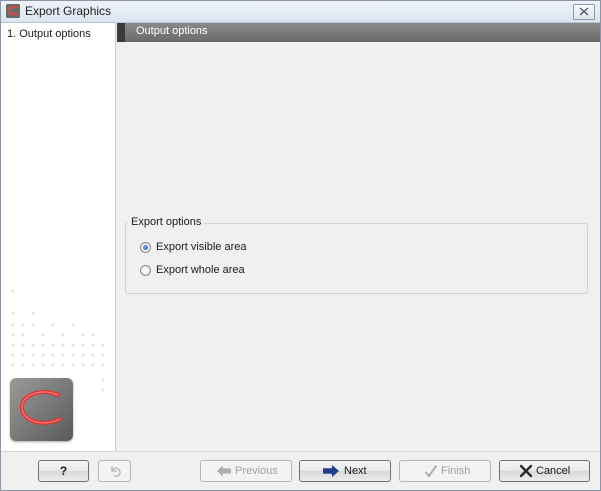 The width and height of the screenshot is (601, 491). I want to click on previous-button-label: Previous, so click(256, 471).